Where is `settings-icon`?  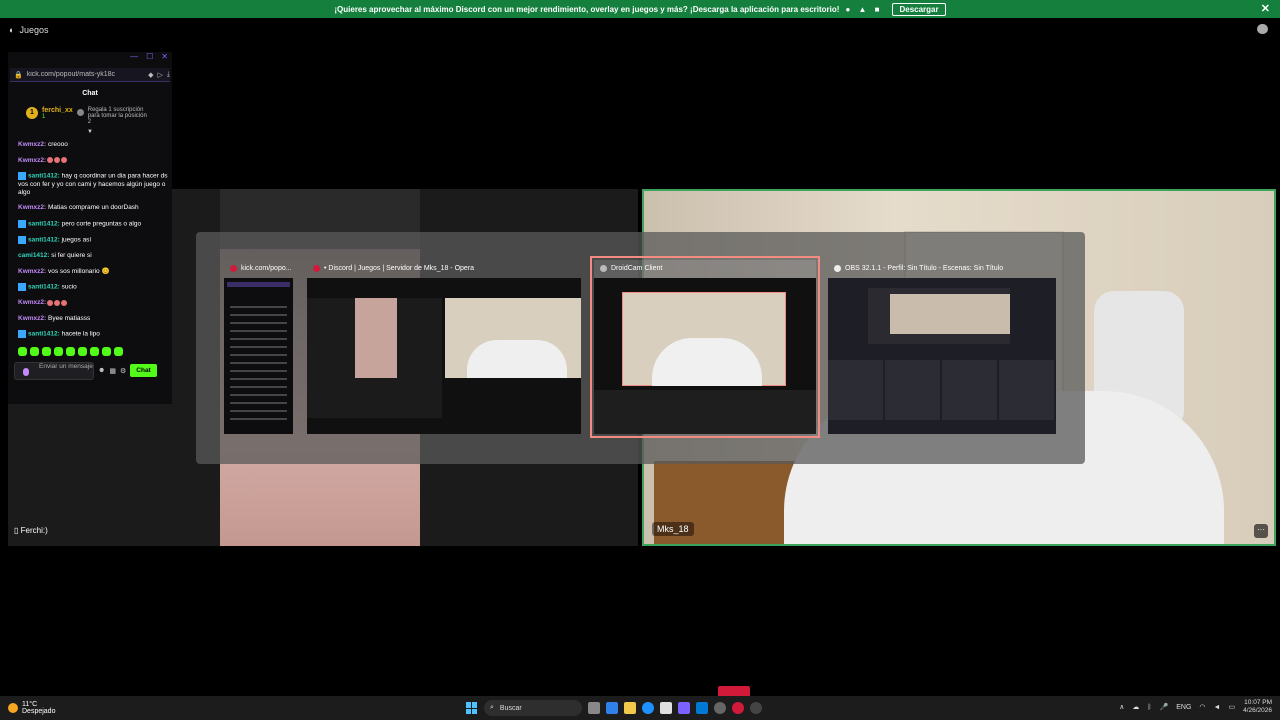 settings-icon is located at coordinates (720, 708).